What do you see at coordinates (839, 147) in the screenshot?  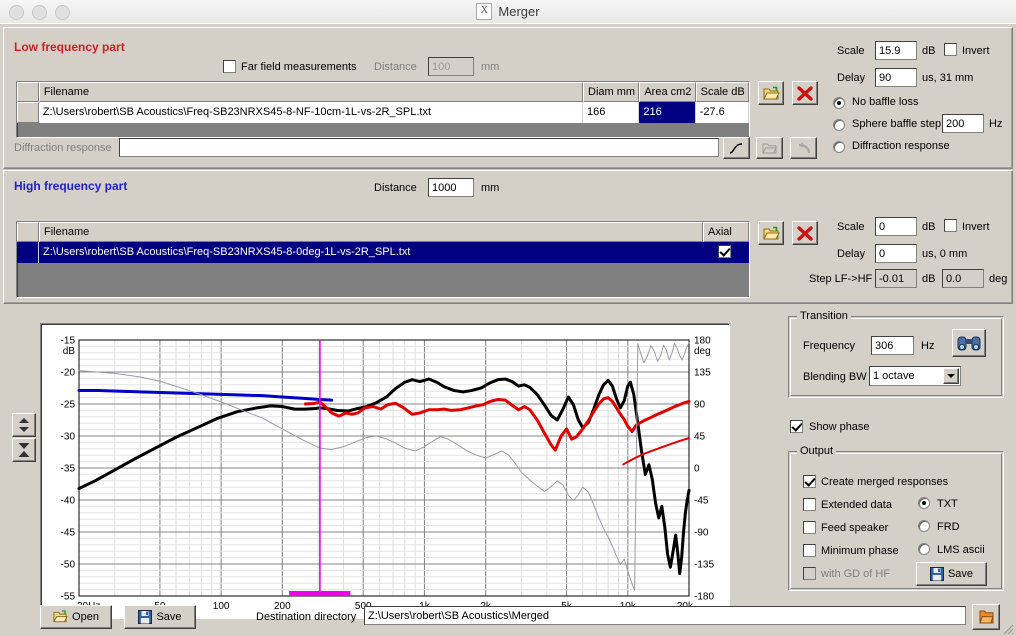 I see `radio-diffraction-response` at bounding box center [839, 147].